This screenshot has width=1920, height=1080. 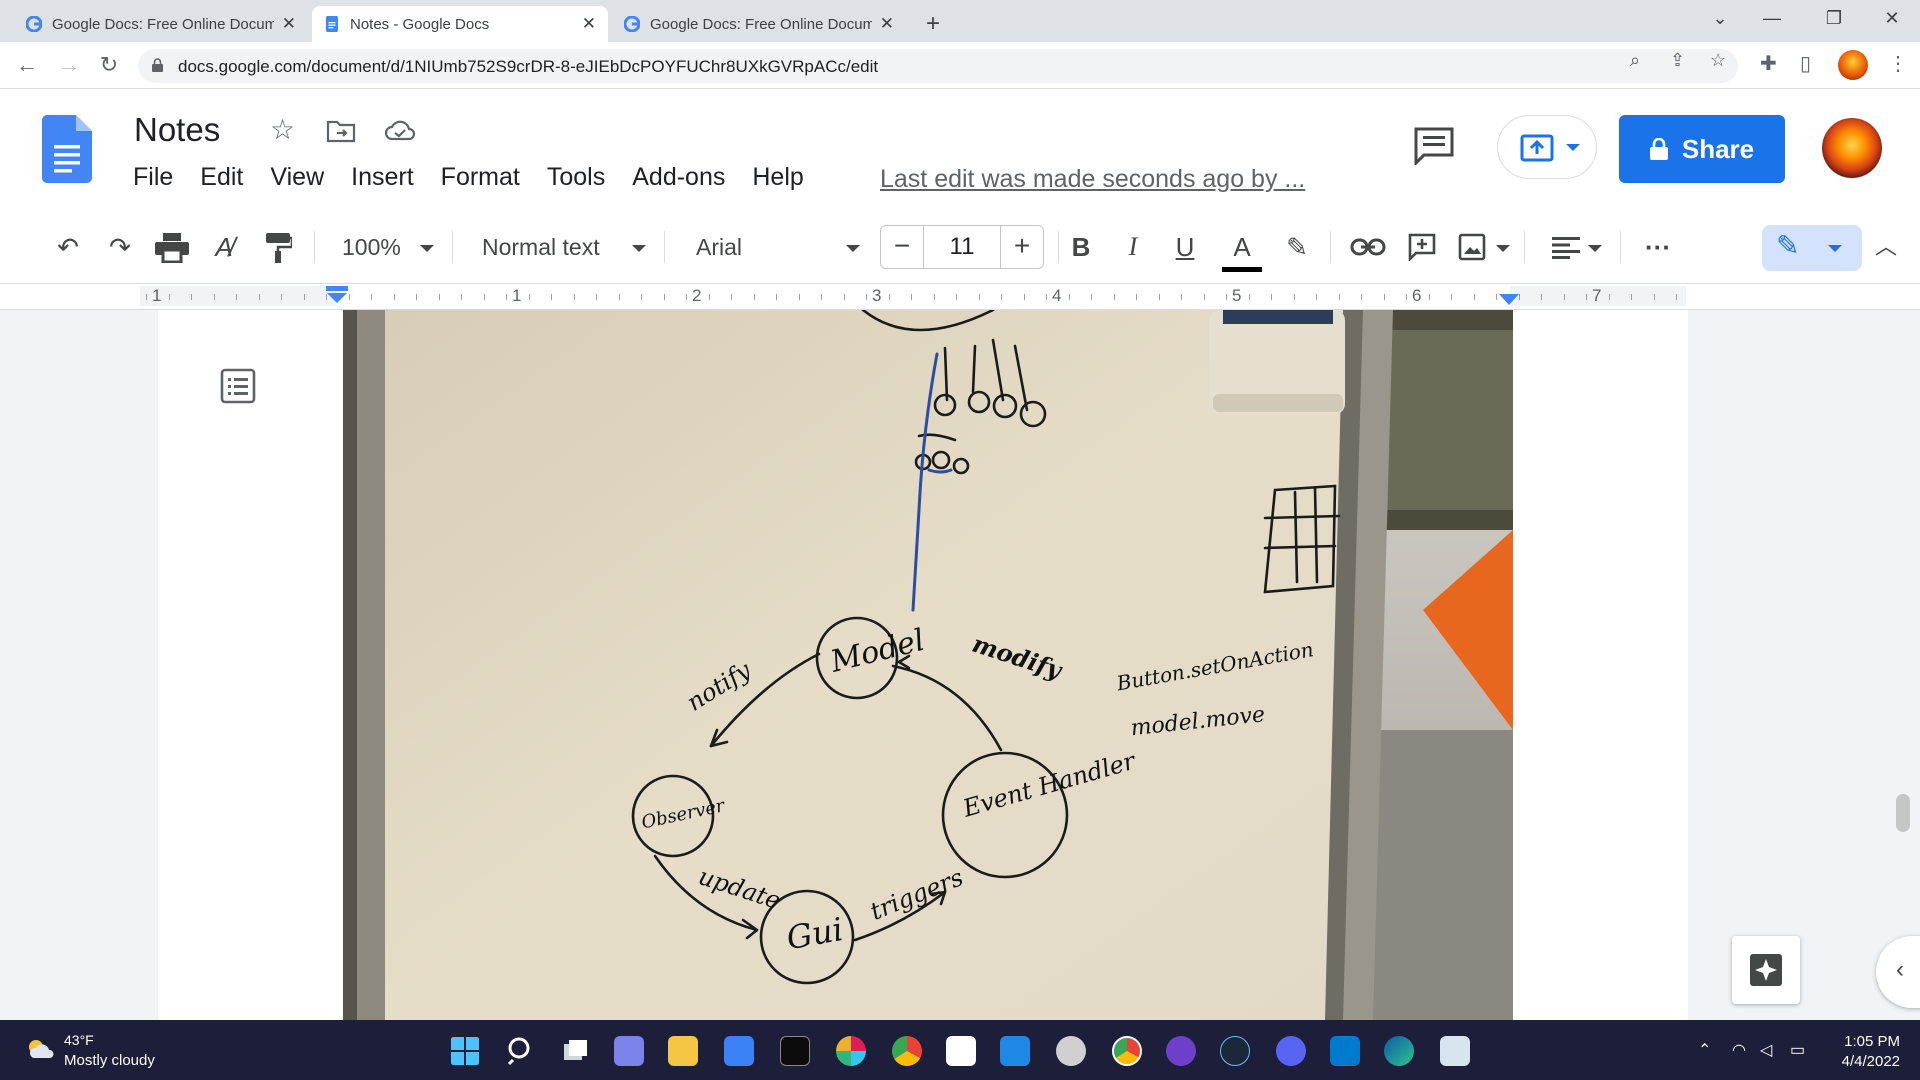 I want to click on task-view-icon, so click(x=575, y=1051).